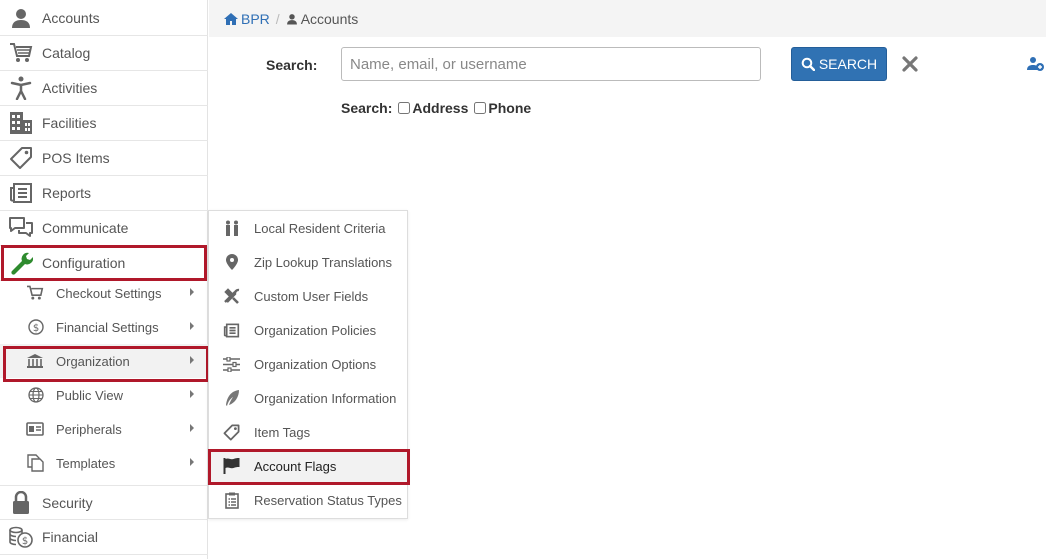 This screenshot has width=1046, height=559. I want to click on breadcrumb-bar: BPR / Accounts, so click(627, 18).